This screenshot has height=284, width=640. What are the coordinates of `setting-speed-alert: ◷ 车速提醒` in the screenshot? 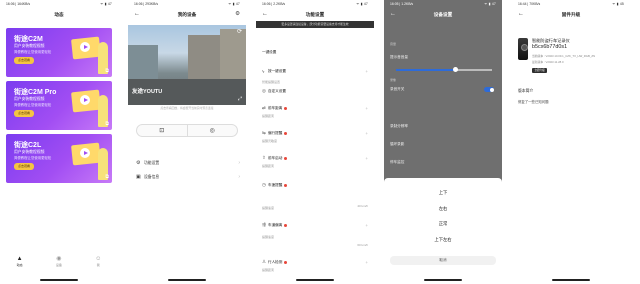 It's located at (316, 185).